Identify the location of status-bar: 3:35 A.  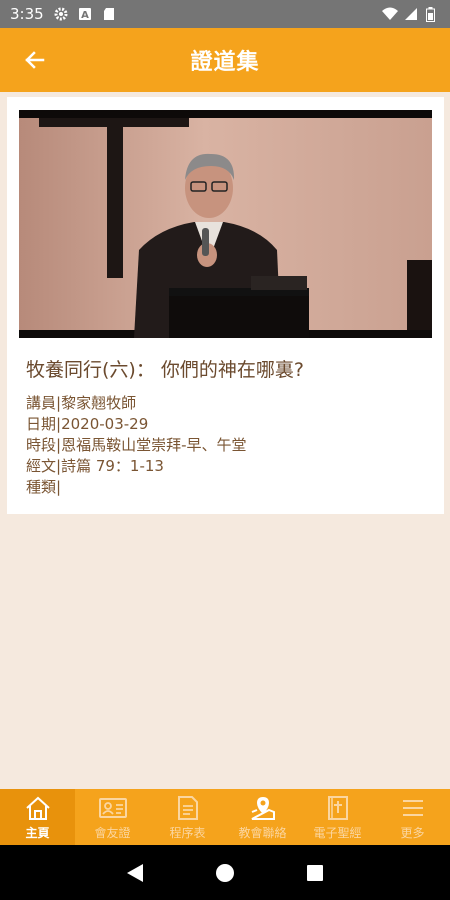
(225, 14).